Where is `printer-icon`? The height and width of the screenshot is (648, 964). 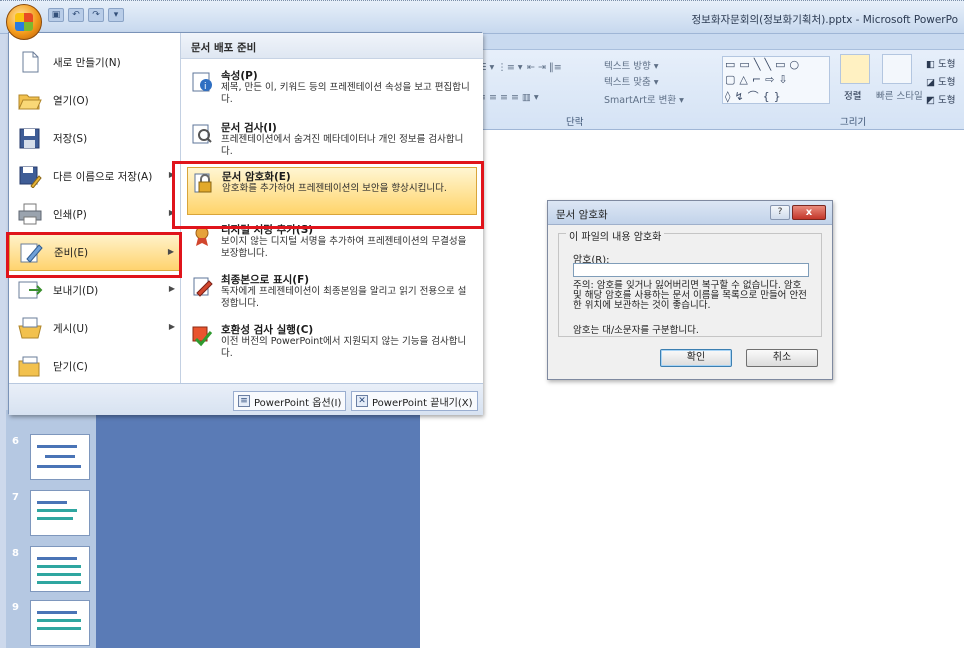 printer-icon is located at coordinates (30, 214).